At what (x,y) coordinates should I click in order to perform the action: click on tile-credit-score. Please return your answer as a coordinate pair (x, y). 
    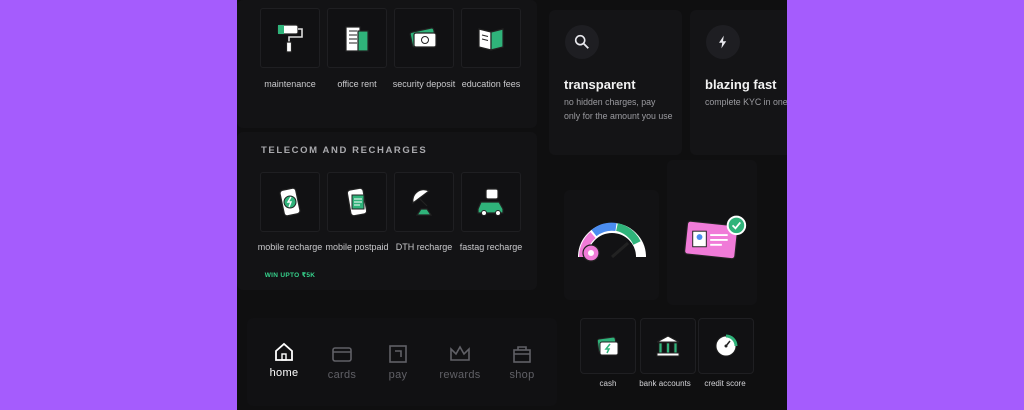
    Looking at the image, I should click on (726, 346).